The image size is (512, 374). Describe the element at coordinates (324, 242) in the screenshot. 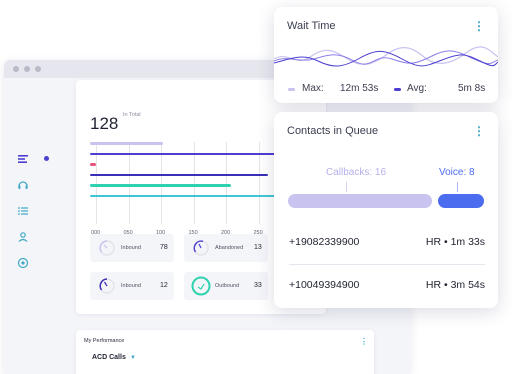

I see `queue-row-number: +19082339900` at that location.